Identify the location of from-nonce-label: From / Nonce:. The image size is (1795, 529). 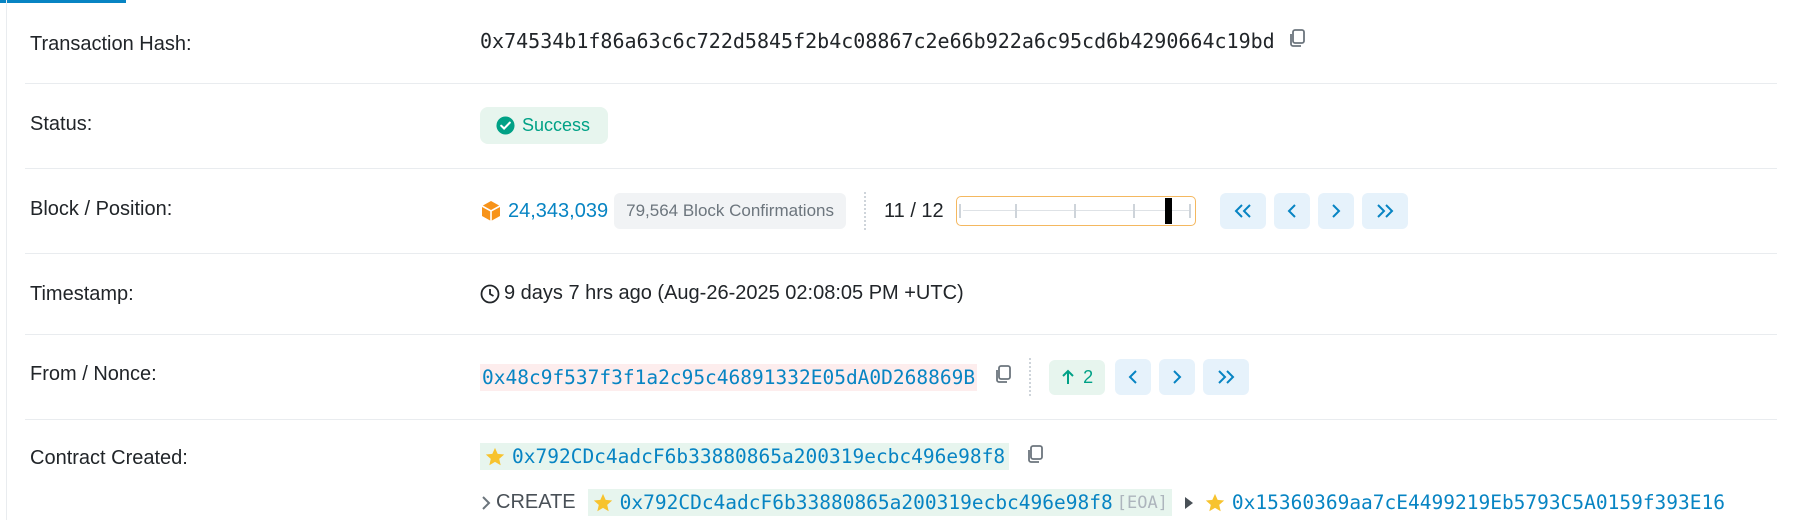
(93, 374).